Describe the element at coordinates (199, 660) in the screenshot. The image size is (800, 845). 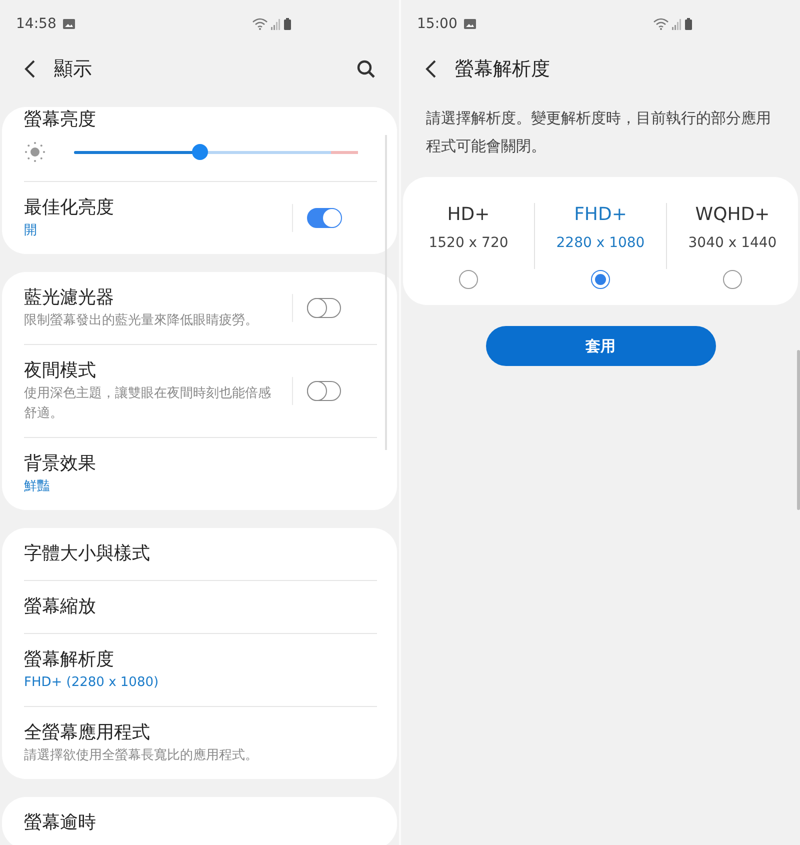
I see `setting-title: 螢幕解析度` at that location.